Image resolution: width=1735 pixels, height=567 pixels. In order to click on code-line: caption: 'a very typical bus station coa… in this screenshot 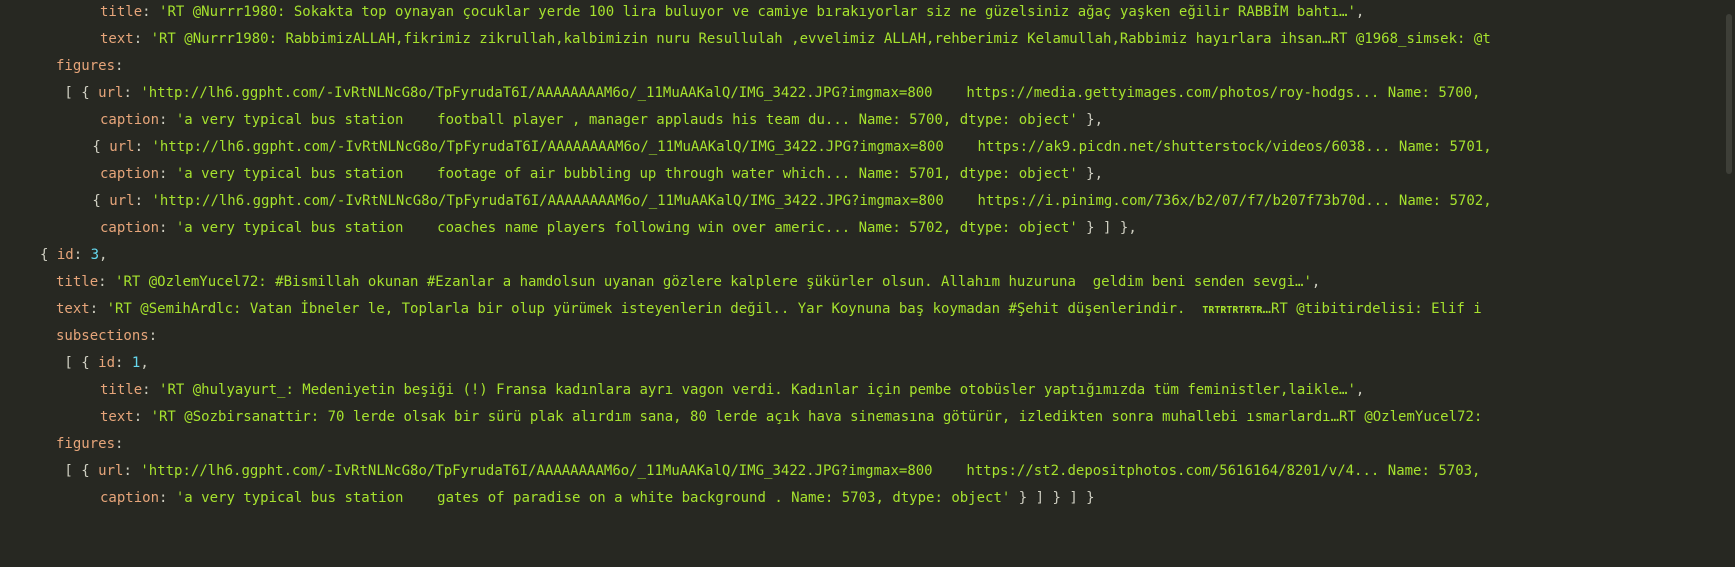, I will do `click(618, 228)`.